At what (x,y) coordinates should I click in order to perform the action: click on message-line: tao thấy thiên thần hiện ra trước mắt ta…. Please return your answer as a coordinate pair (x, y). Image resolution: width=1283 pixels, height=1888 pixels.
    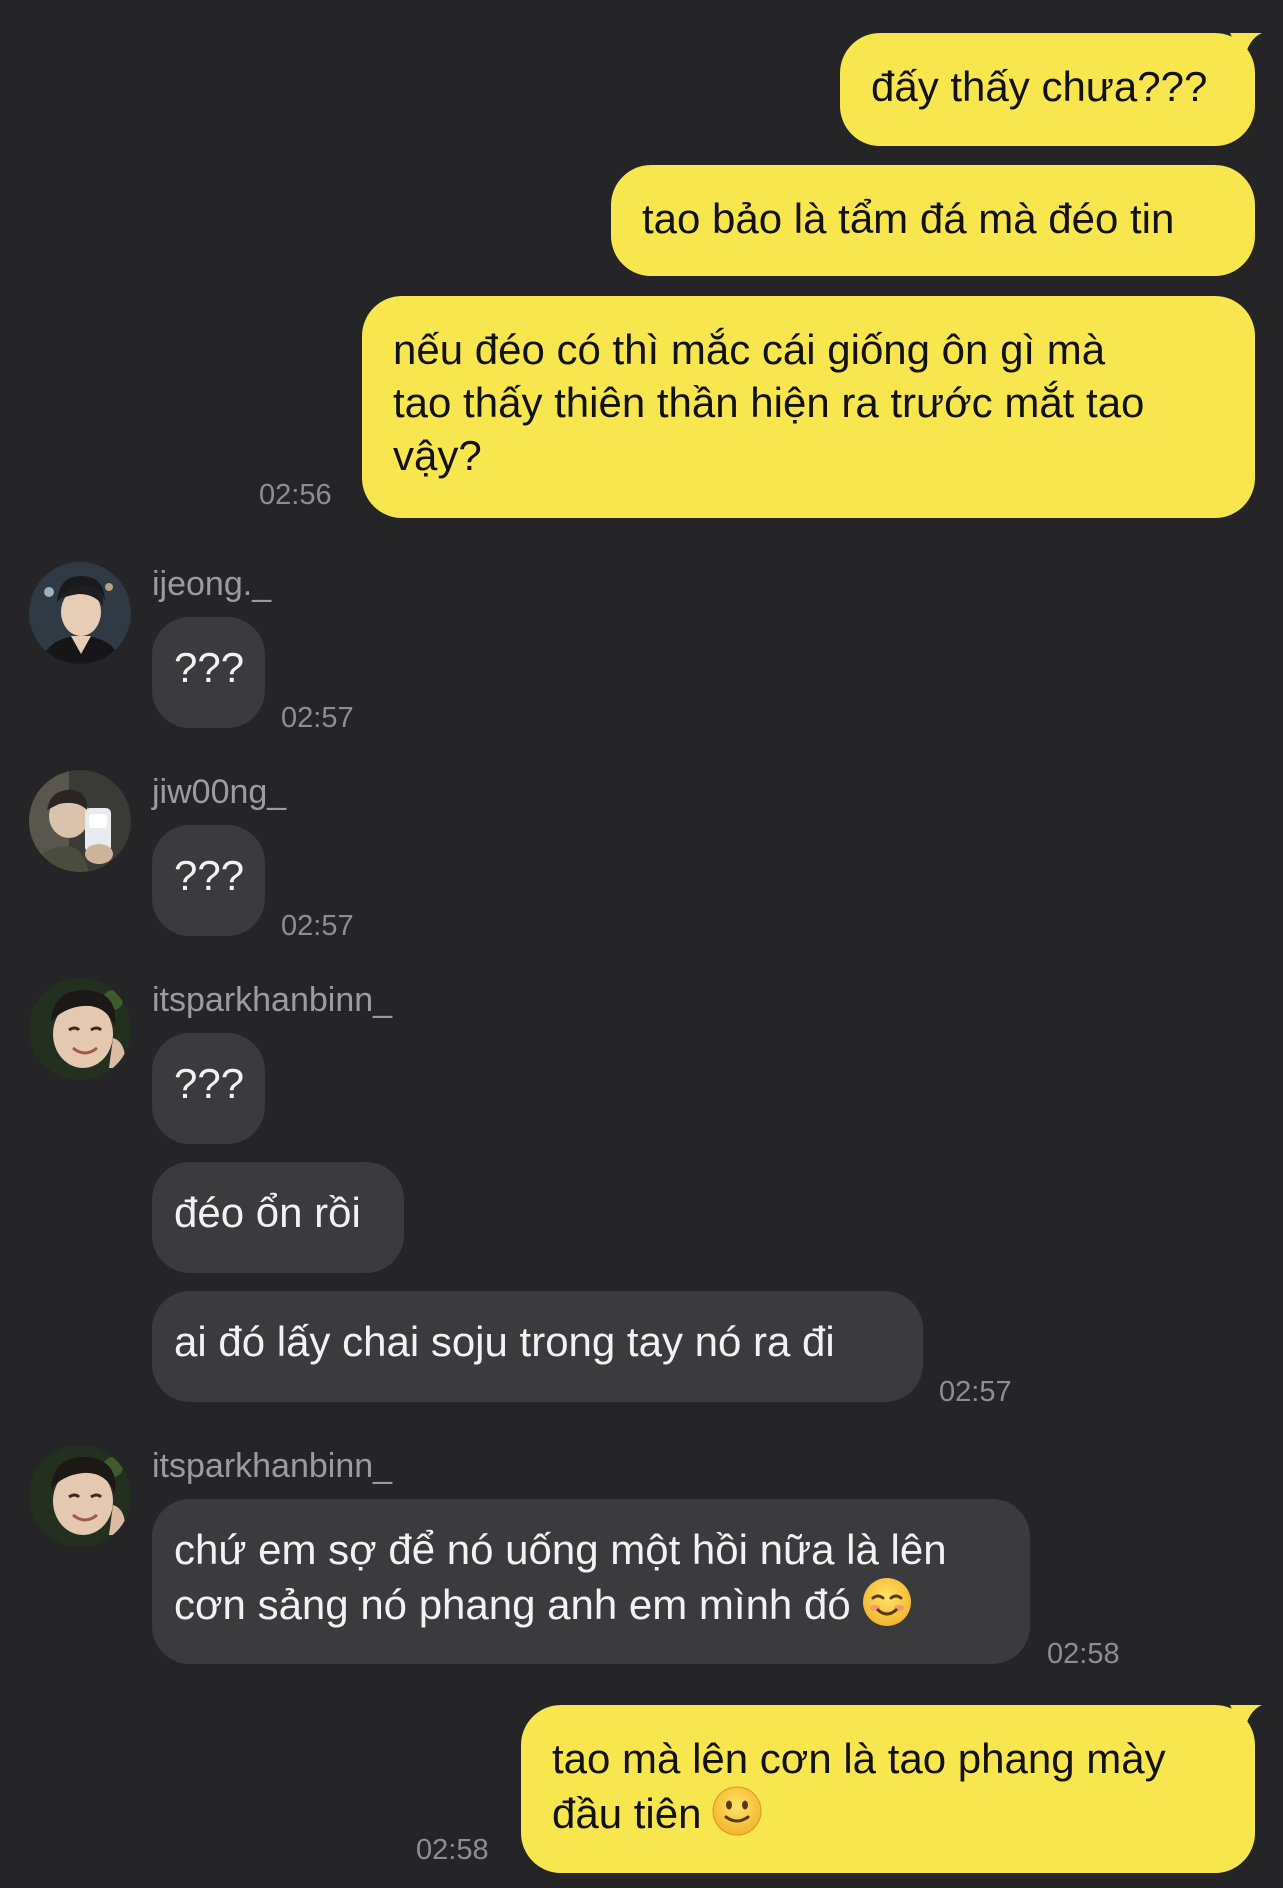
    Looking at the image, I should click on (769, 402).